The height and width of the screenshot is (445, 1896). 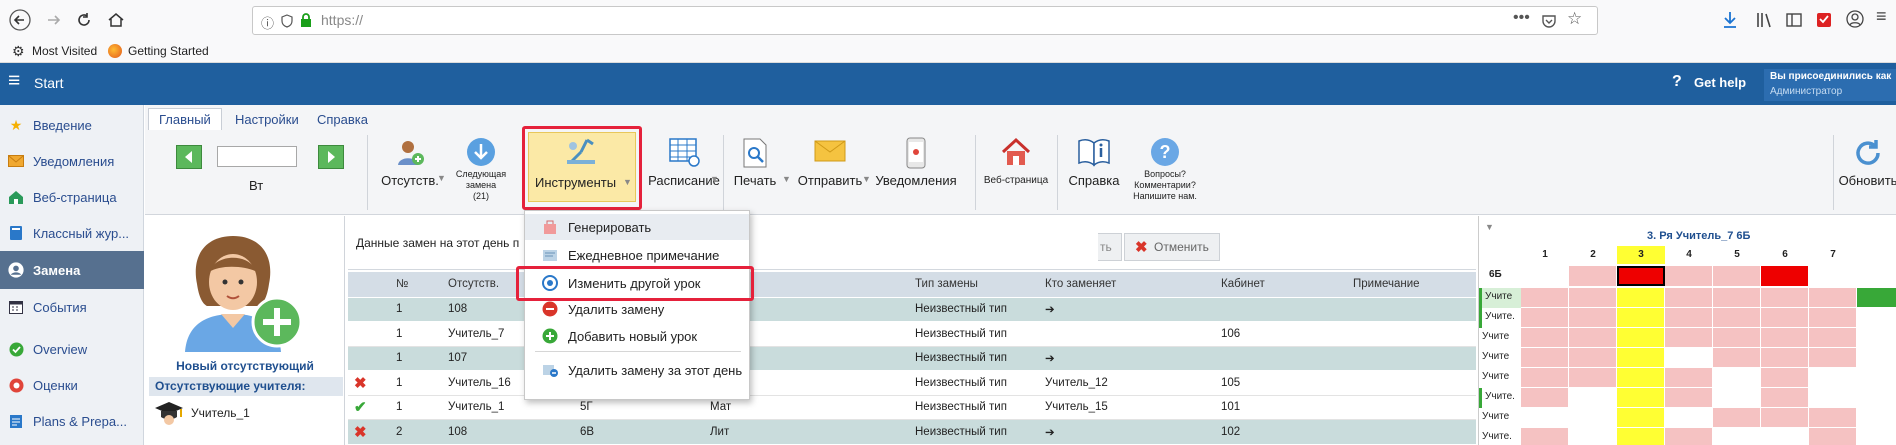 What do you see at coordinates (1864, 162) in the screenshot?
I see `refresh-button: Обновить` at bounding box center [1864, 162].